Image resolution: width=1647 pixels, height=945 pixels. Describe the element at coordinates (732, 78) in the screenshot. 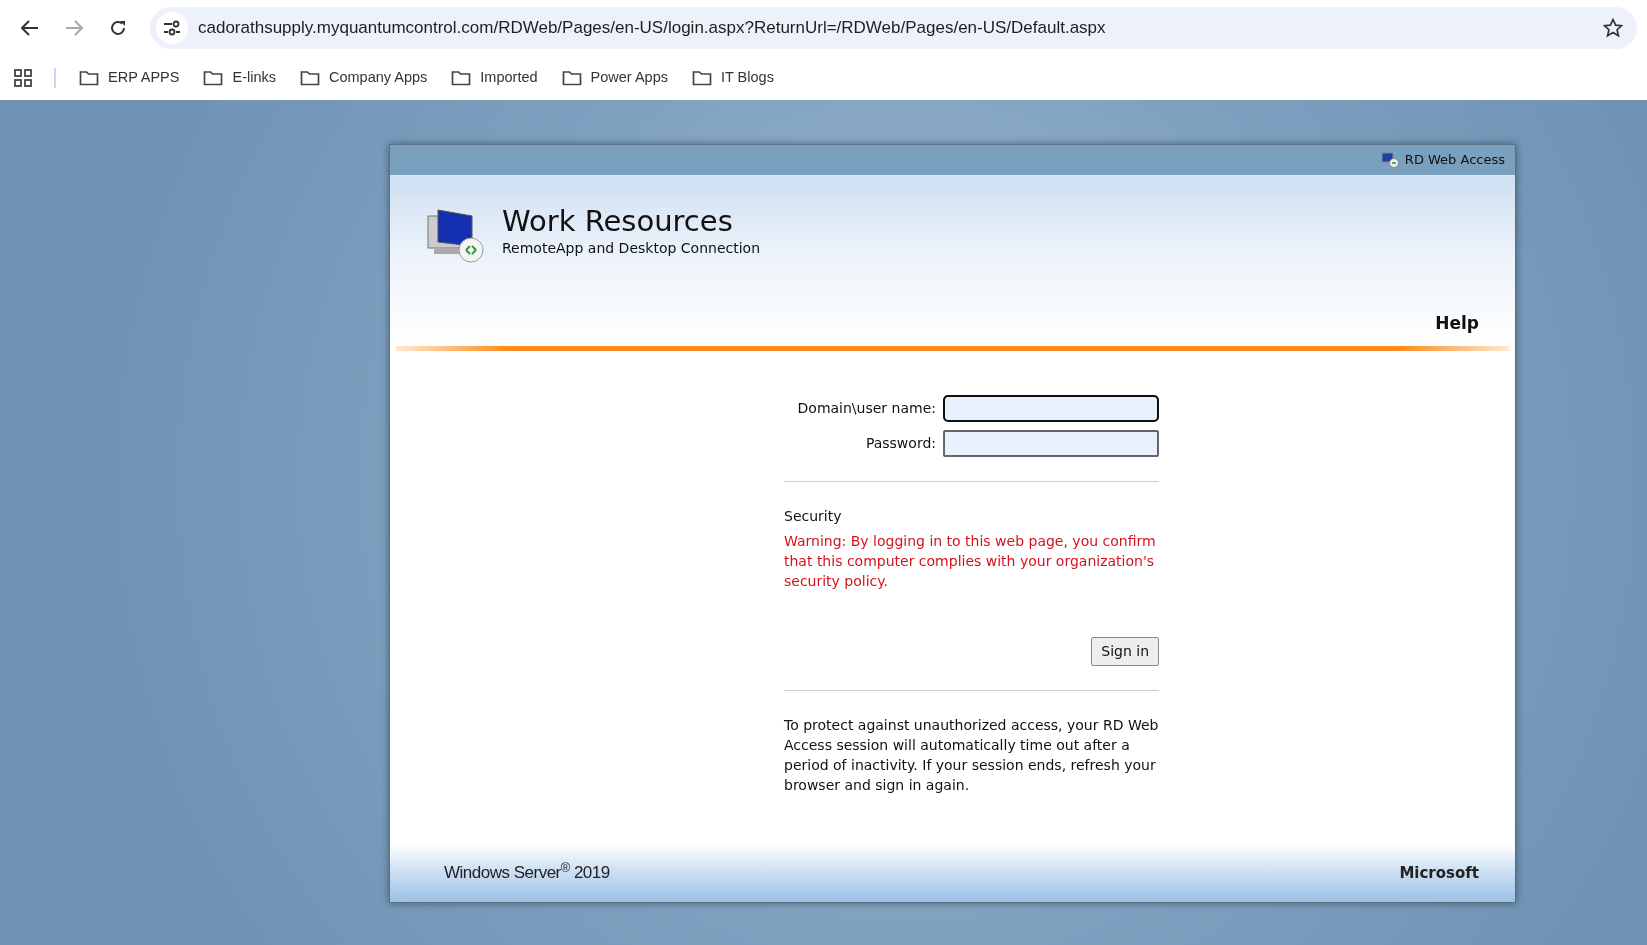

I see `bookmark-folder: IT Blogs` at that location.